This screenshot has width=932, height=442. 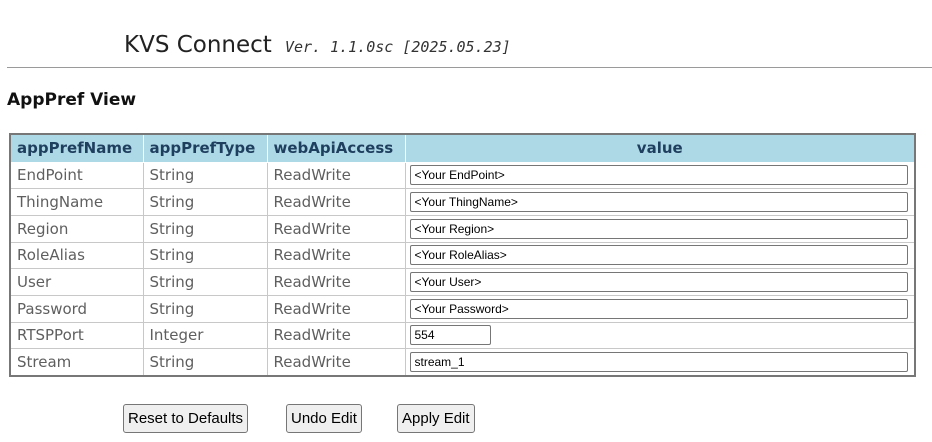 What do you see at coordinates (660, 148) in the screenshot?
I see `column-header-value: value` at bounding box center [660, 148].